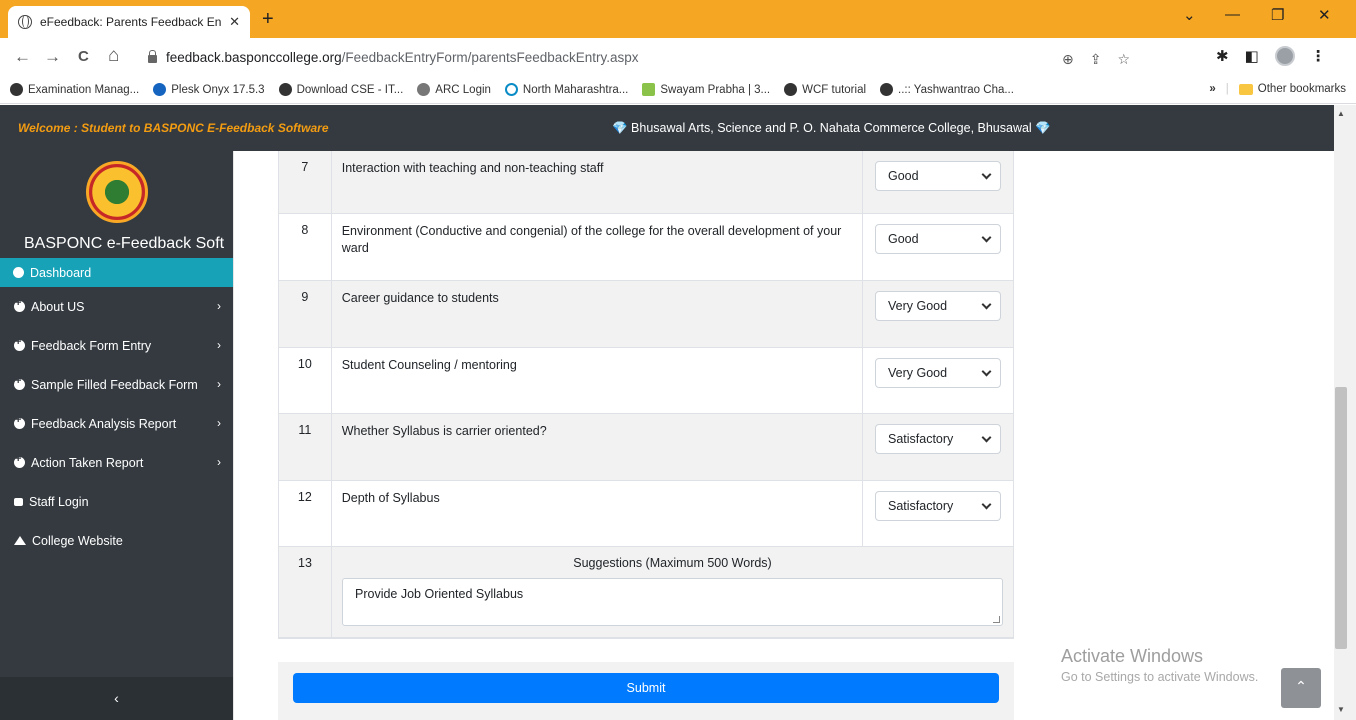 This screenshot has width=1356, height=720. What do you see at coordinates (672, 602) in the screenshot?
I see `suggestions-textarea: Provide Job Oriented Syllabus` at bounding box center [672, 602].